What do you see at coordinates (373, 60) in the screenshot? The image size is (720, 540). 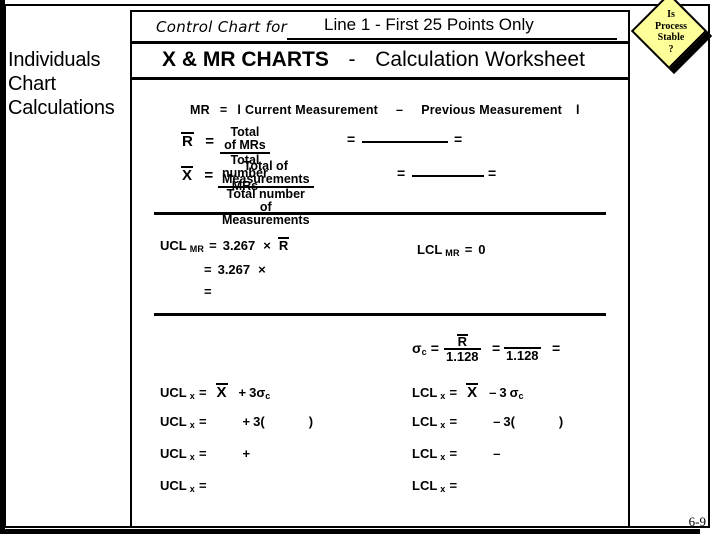 I see `worksheet-title: X & MR CHARTS - Calculation Worksheet` at bounding box center [373, 60].